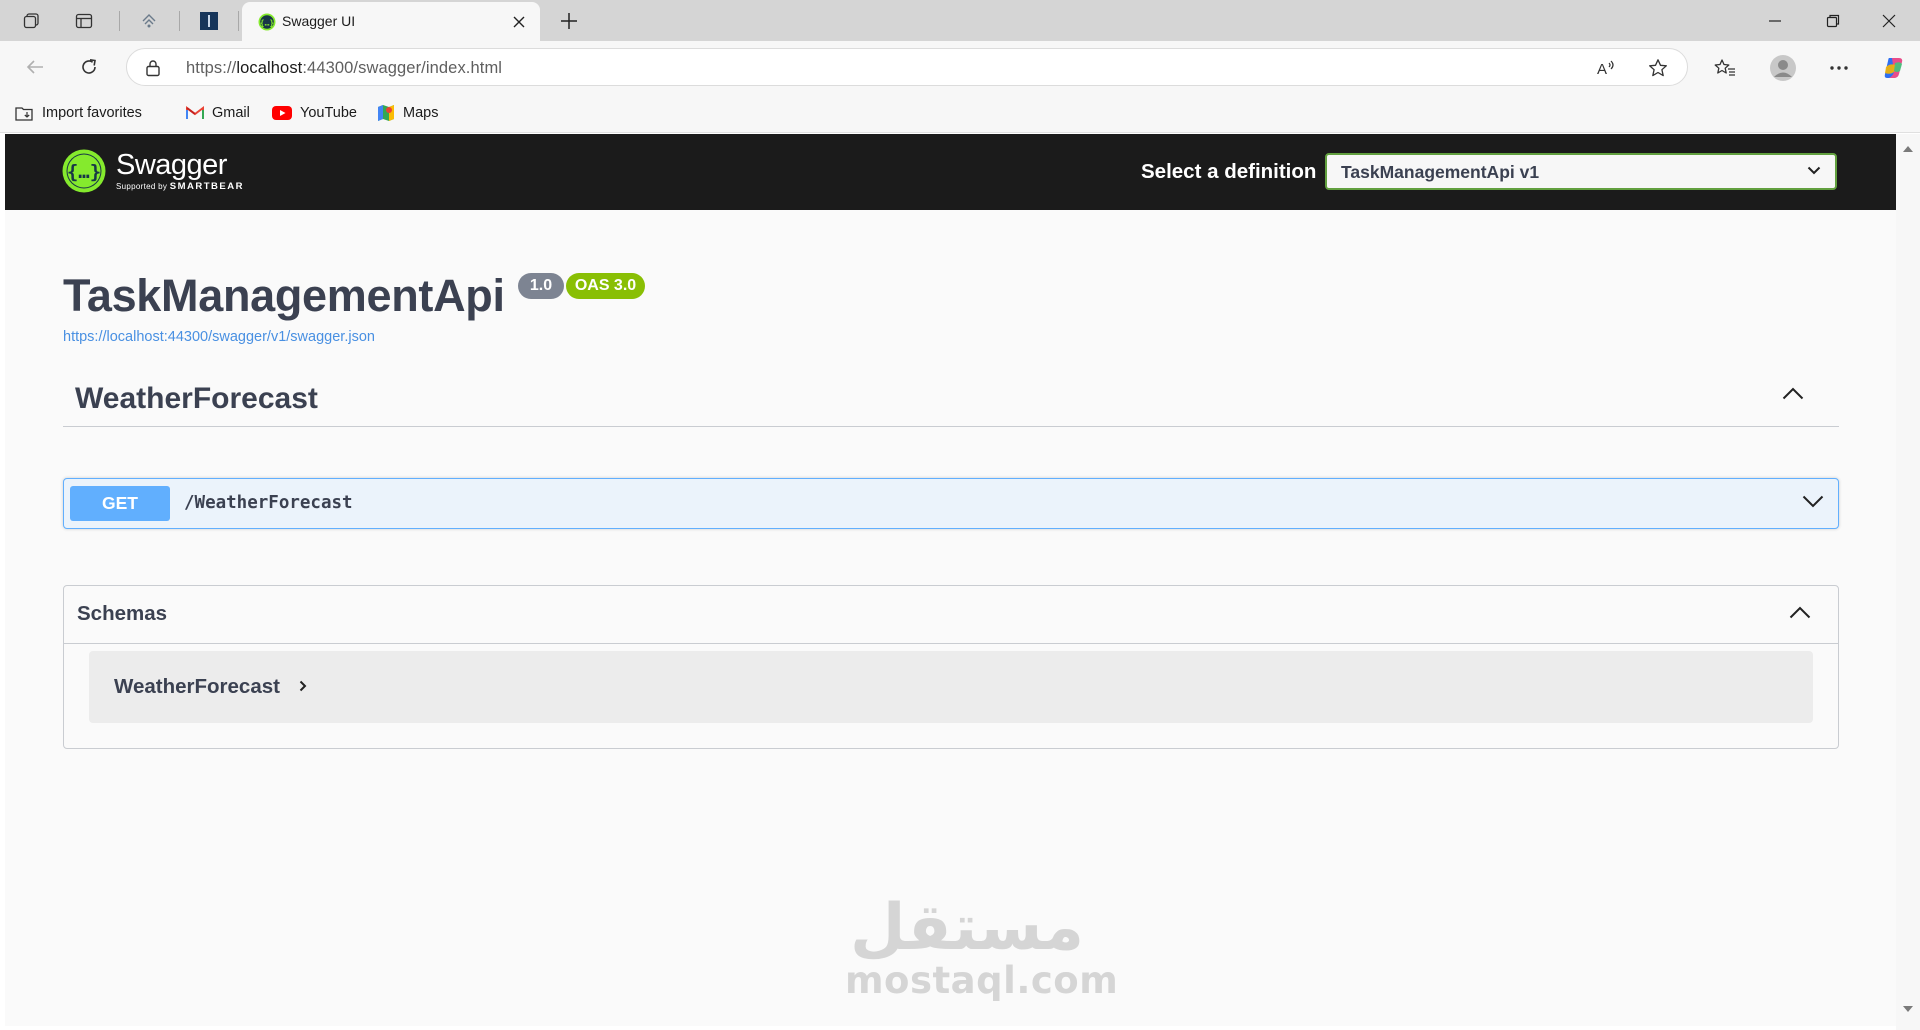 The height and width of the screenshot is (1030, 1920). What do you see at coordinates (541, 286) in the screenshot?
I see `version-badge: 1.0` at bounding box center [541, 286].